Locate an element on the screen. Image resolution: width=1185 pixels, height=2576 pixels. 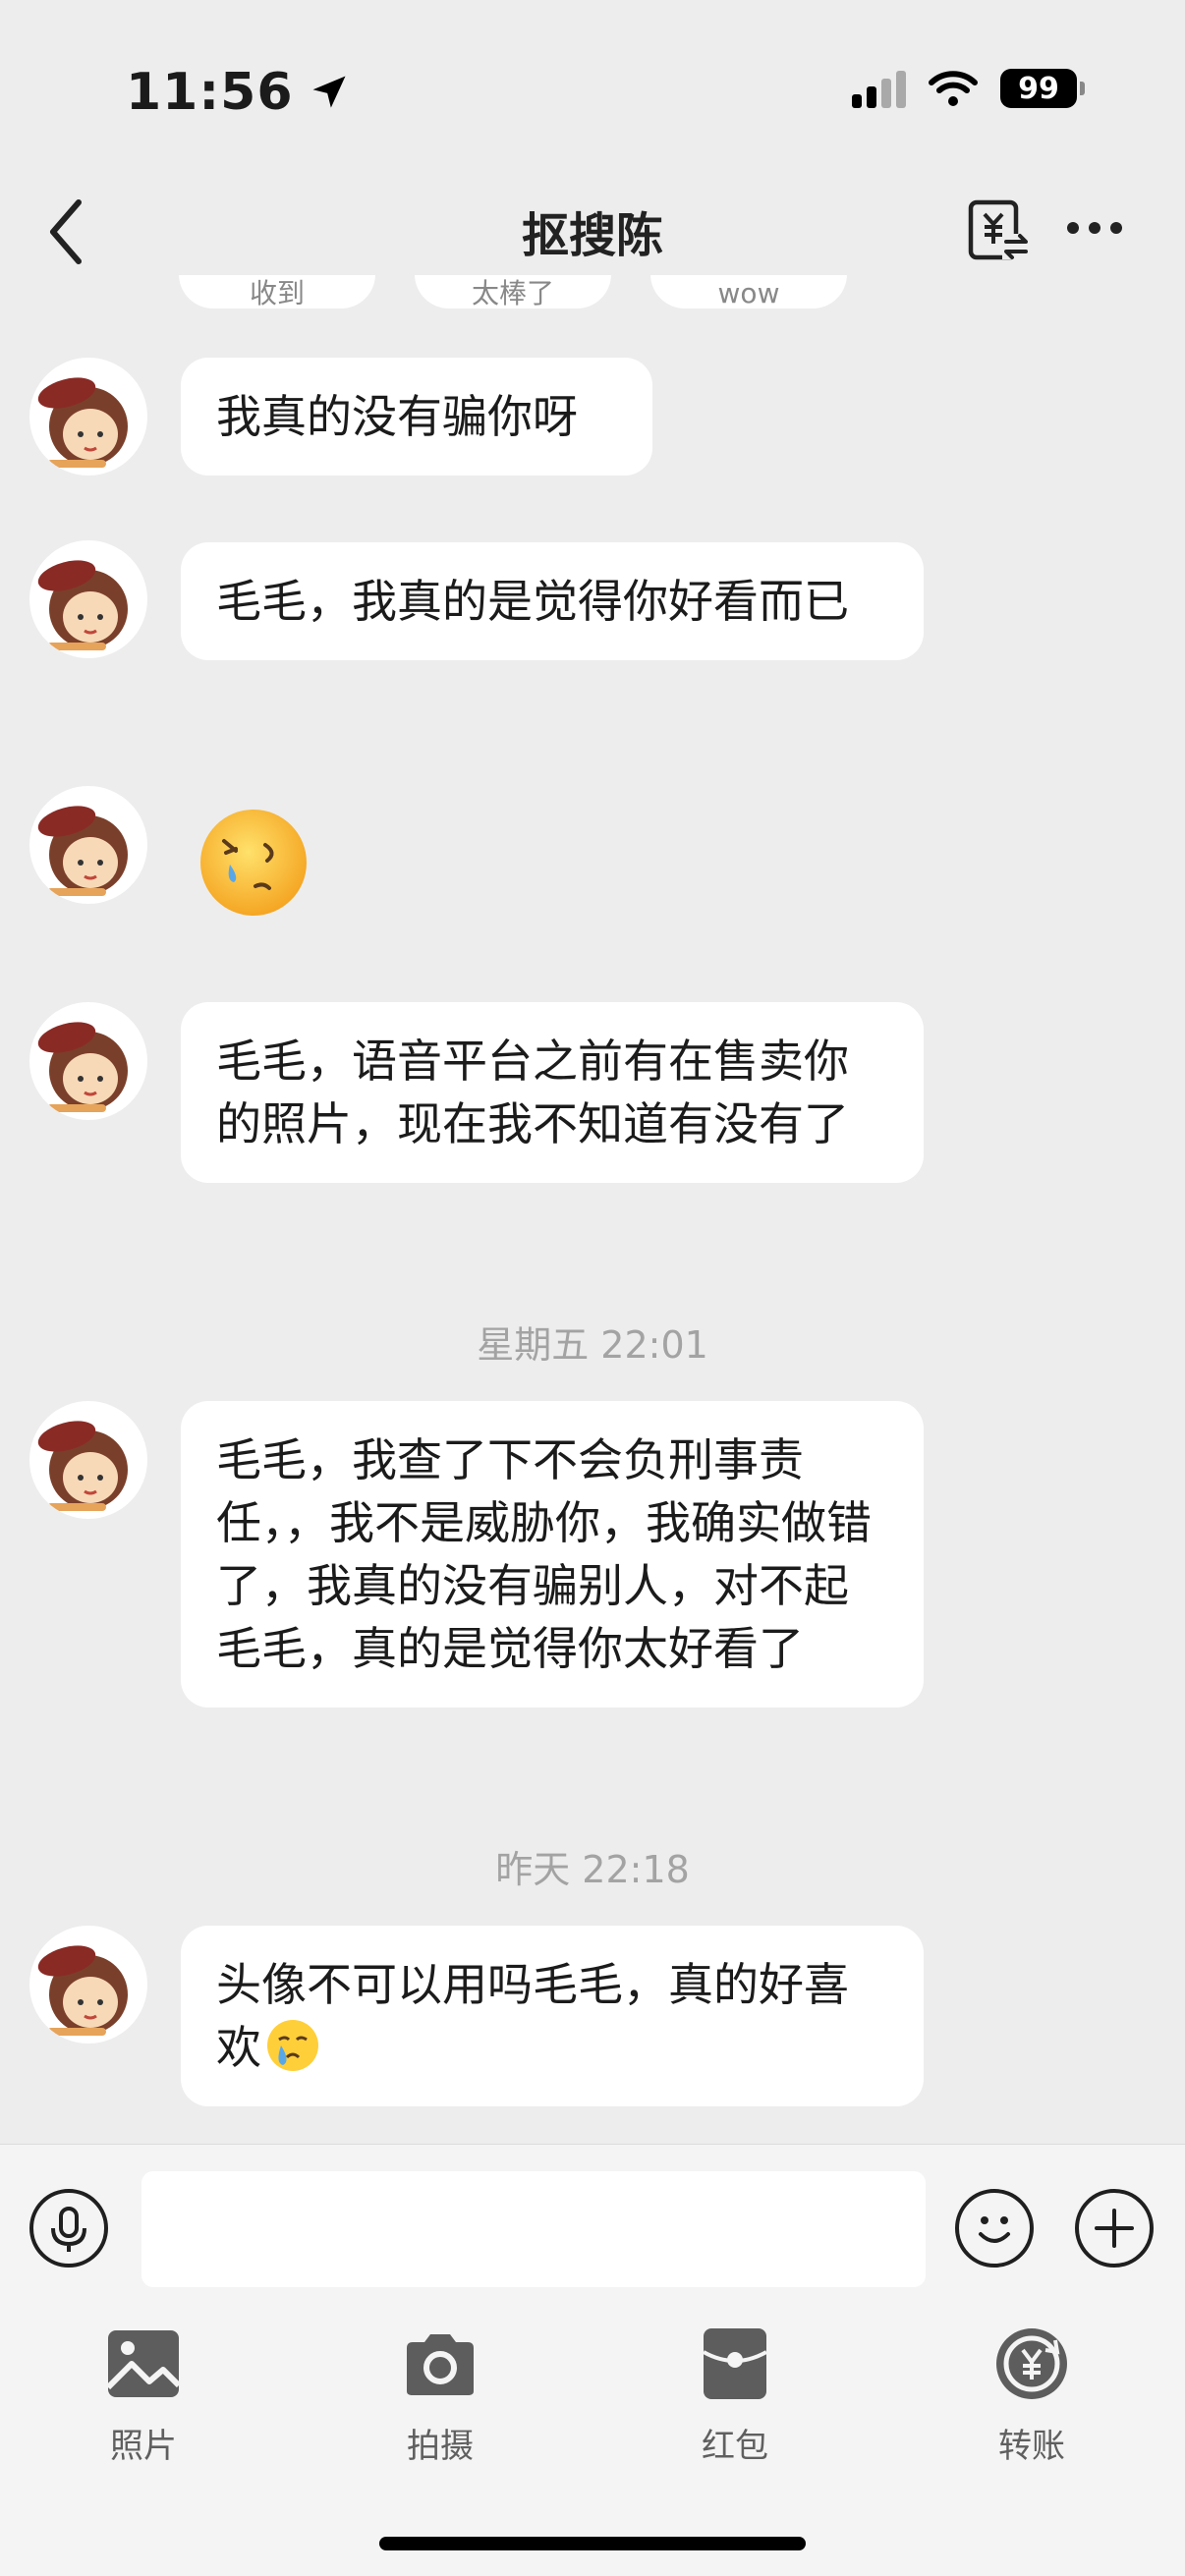
toolbar-item-red-packet: 红包 is located at coordinates (735, 2396).